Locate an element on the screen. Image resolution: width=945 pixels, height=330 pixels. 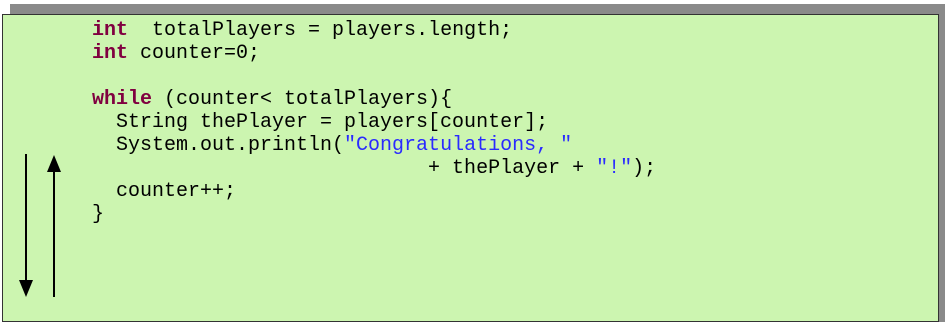
code-text: totalPlayers = players.length; is located at coordinates (320, 30).